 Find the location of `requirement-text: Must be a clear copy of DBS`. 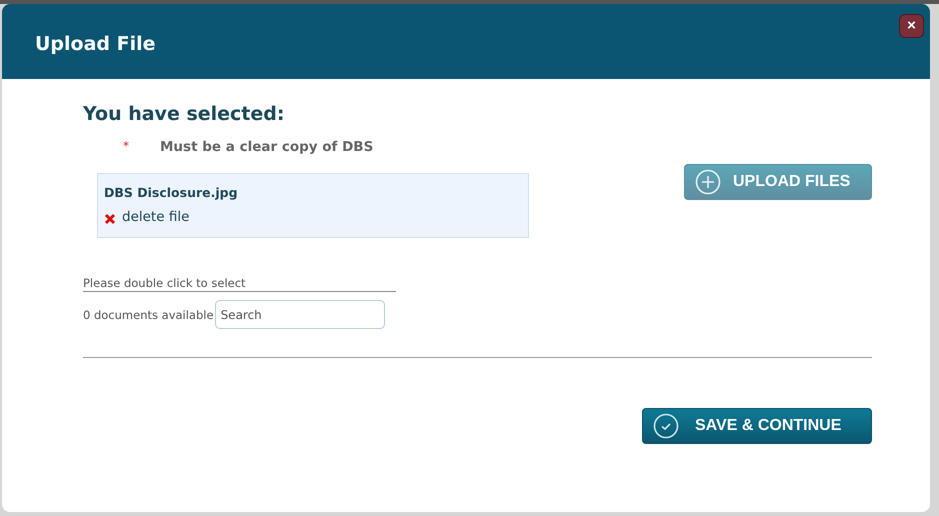

requirement-text: Must be a clear copy of DBS is located at coordinates (267, 147).